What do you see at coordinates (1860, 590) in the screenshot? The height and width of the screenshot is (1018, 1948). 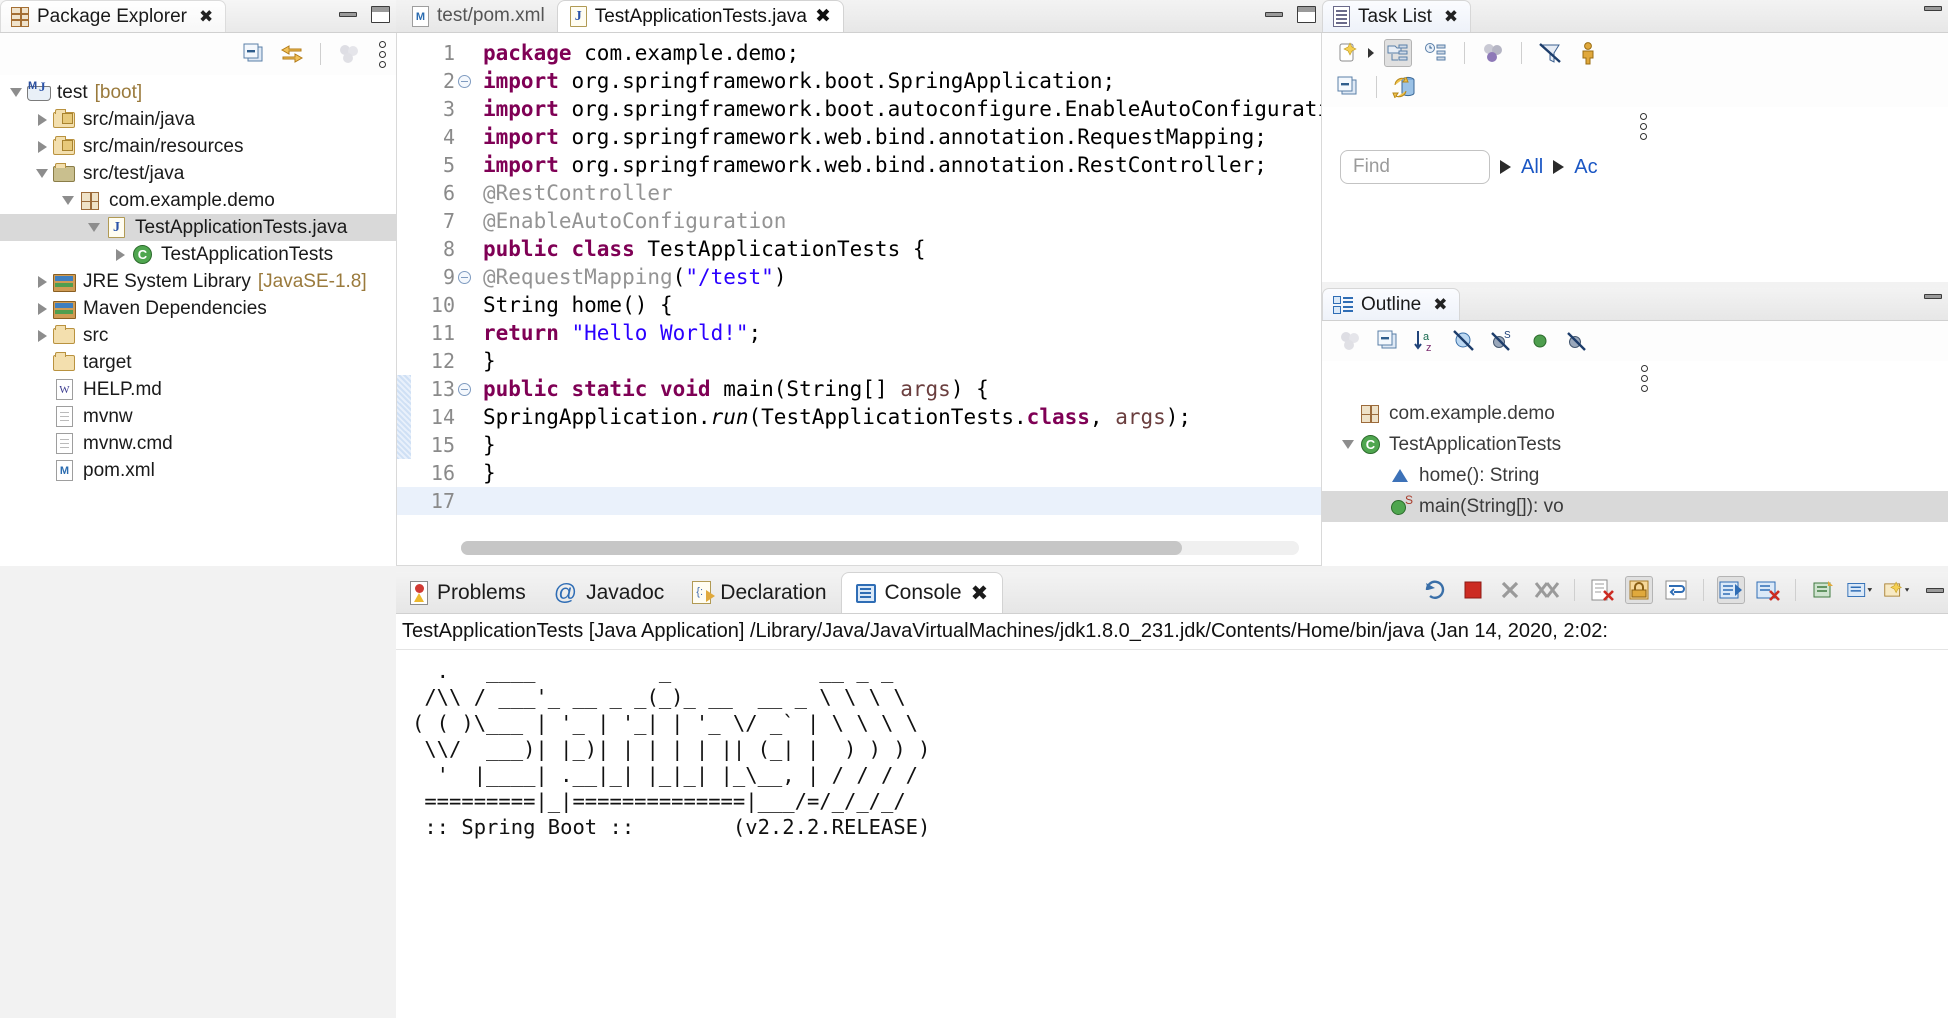 I see `display-selected-console-icon` at bounding box center [1860, 590].